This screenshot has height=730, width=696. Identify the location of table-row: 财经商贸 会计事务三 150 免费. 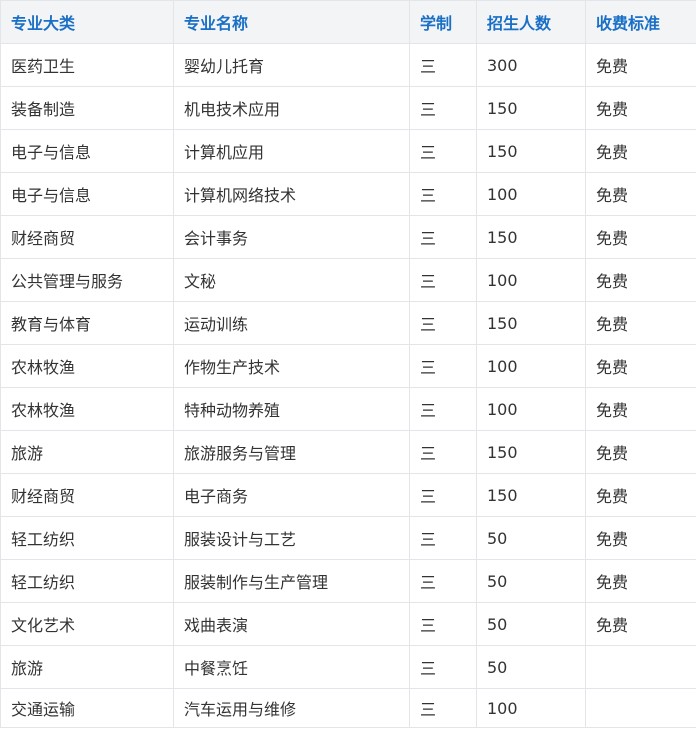
(348, 237).